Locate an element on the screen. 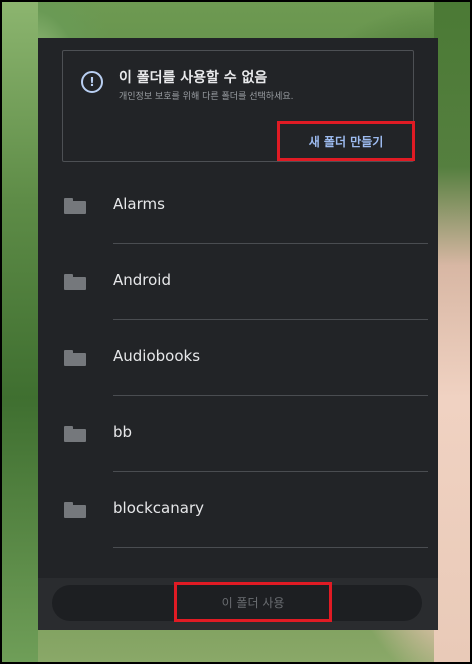 The height and width of the screenshot is (664, 472). warning-subtitle: 개인정보 보호를 위해 다른 폴더를 선택하세요. is located at coordinates (206, 97).